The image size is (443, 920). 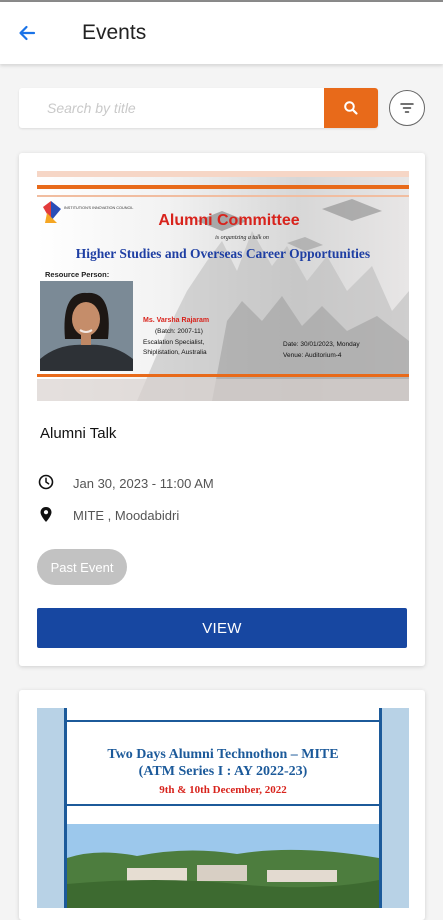 I want to click on arrow-left-icon, so click(x=27, y=33).